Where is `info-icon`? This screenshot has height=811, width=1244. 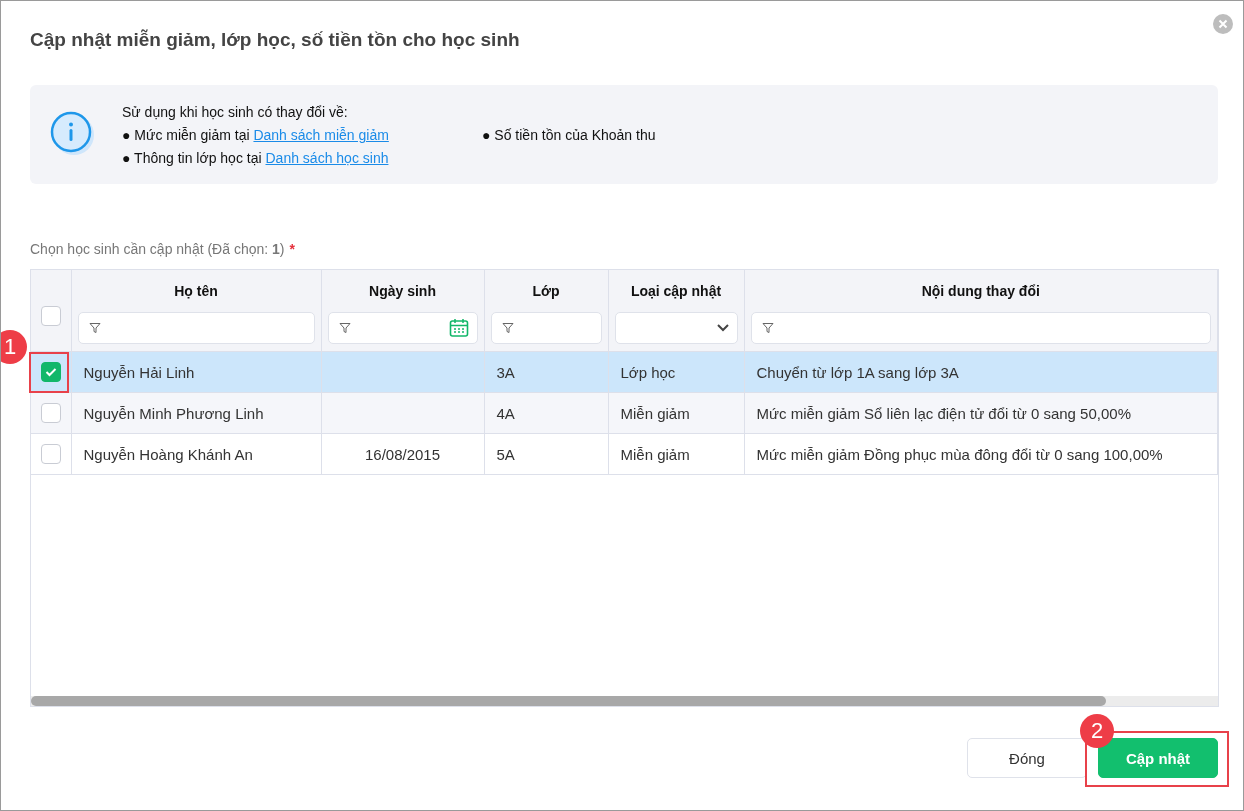 info-icon is located at coordinates (73, 134).